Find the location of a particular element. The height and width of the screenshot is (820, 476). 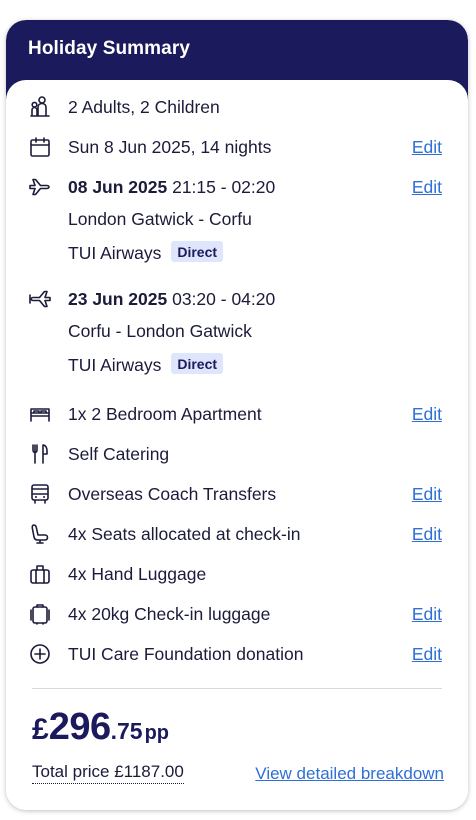

price-divider is located at coordinates (237, 688).